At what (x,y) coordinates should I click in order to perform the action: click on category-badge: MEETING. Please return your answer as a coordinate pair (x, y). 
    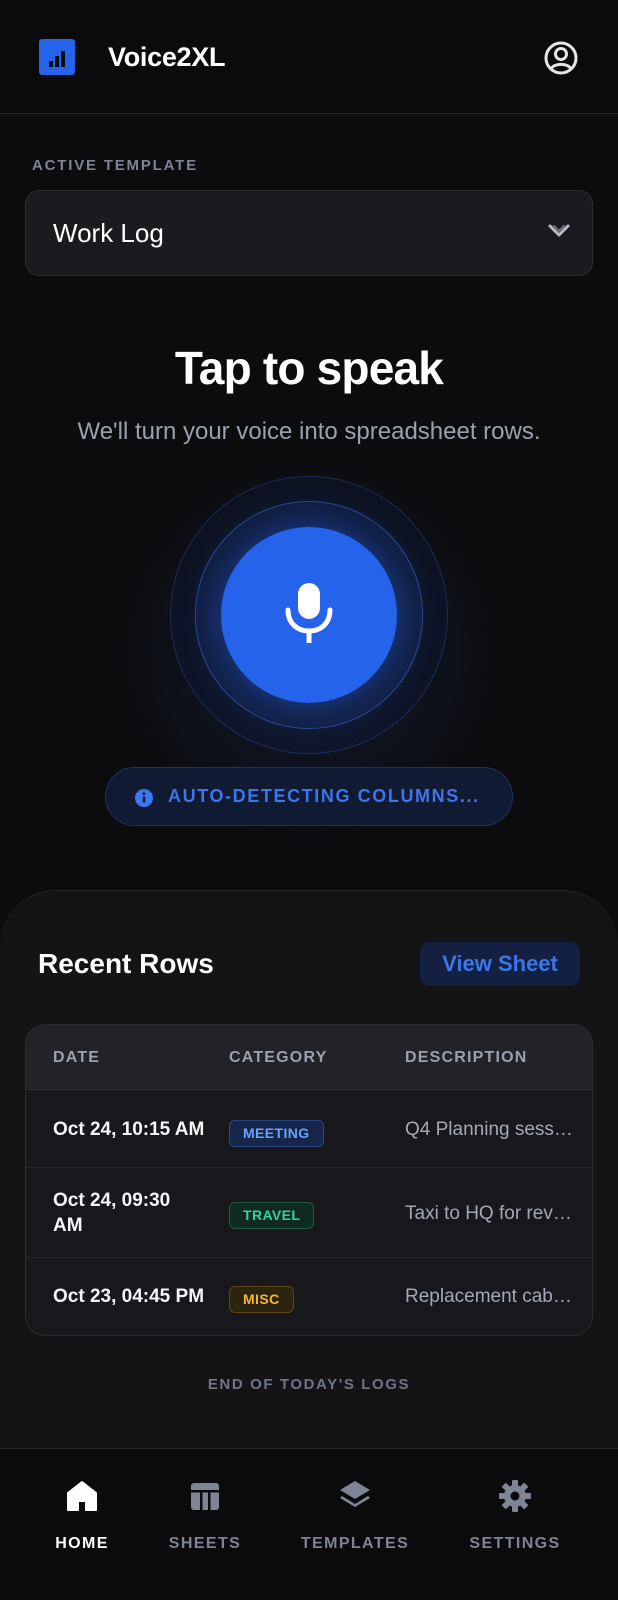
    Looking at the image, I should click on (276, 1133).